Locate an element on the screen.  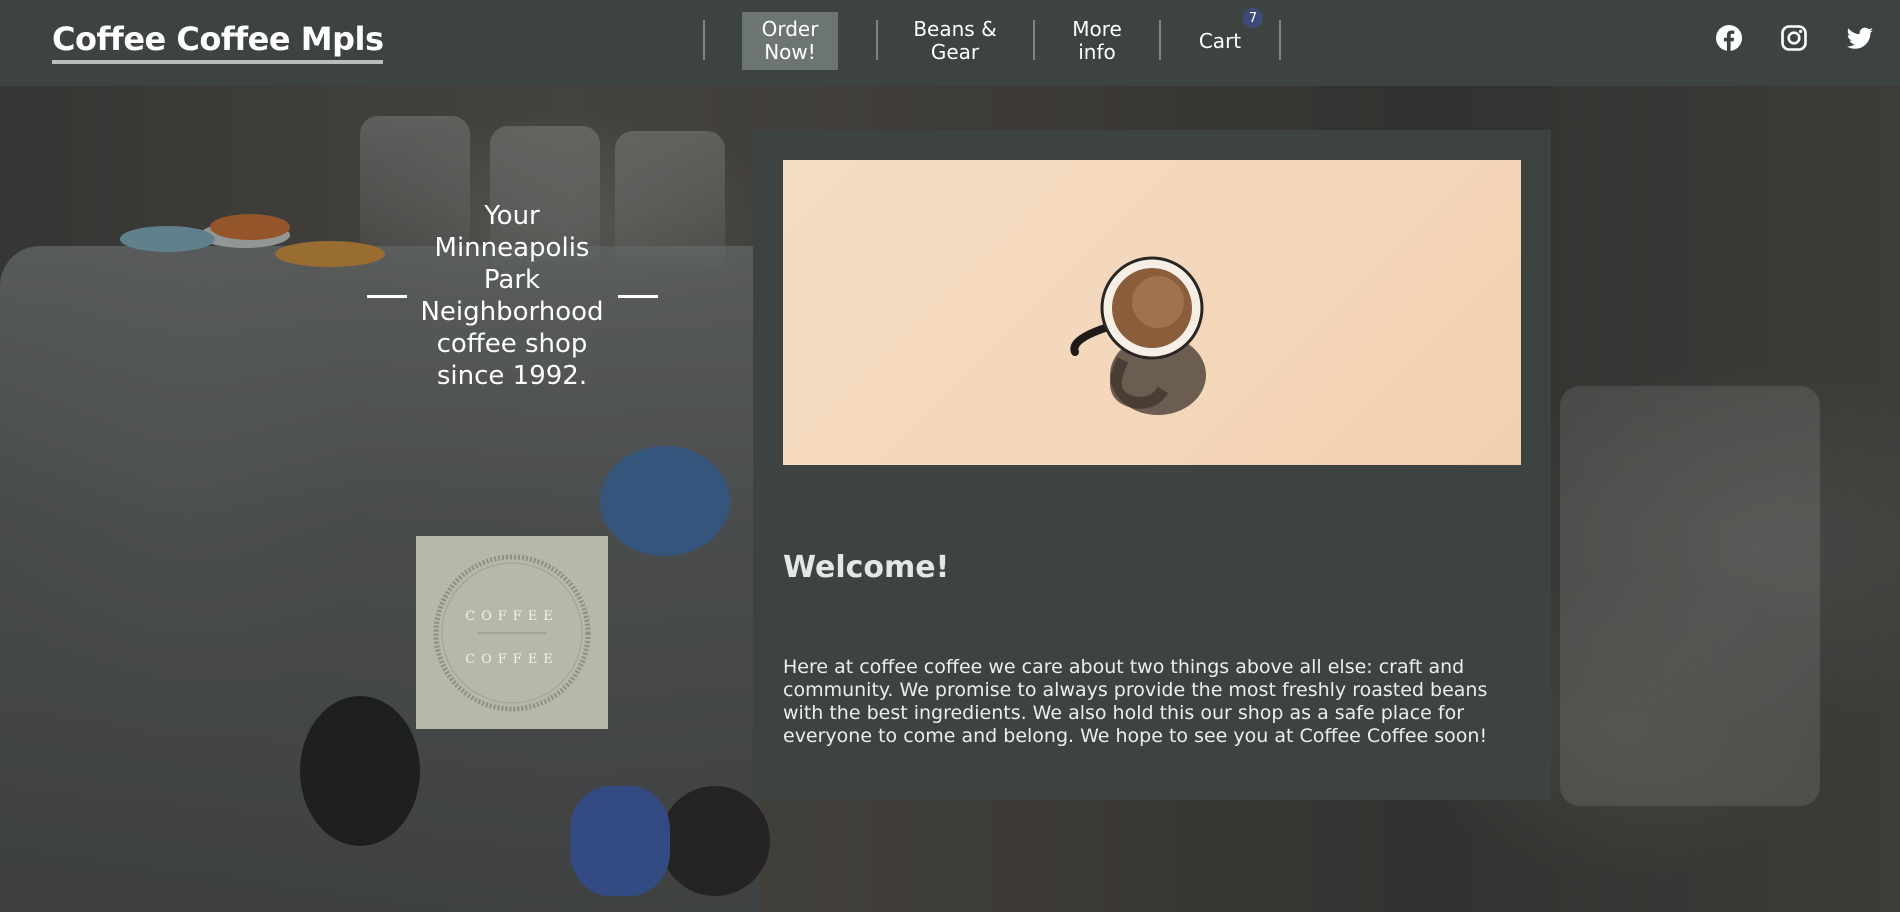
site-brand: Coffee Coffee Mpls is located at coordinates (218, 42).